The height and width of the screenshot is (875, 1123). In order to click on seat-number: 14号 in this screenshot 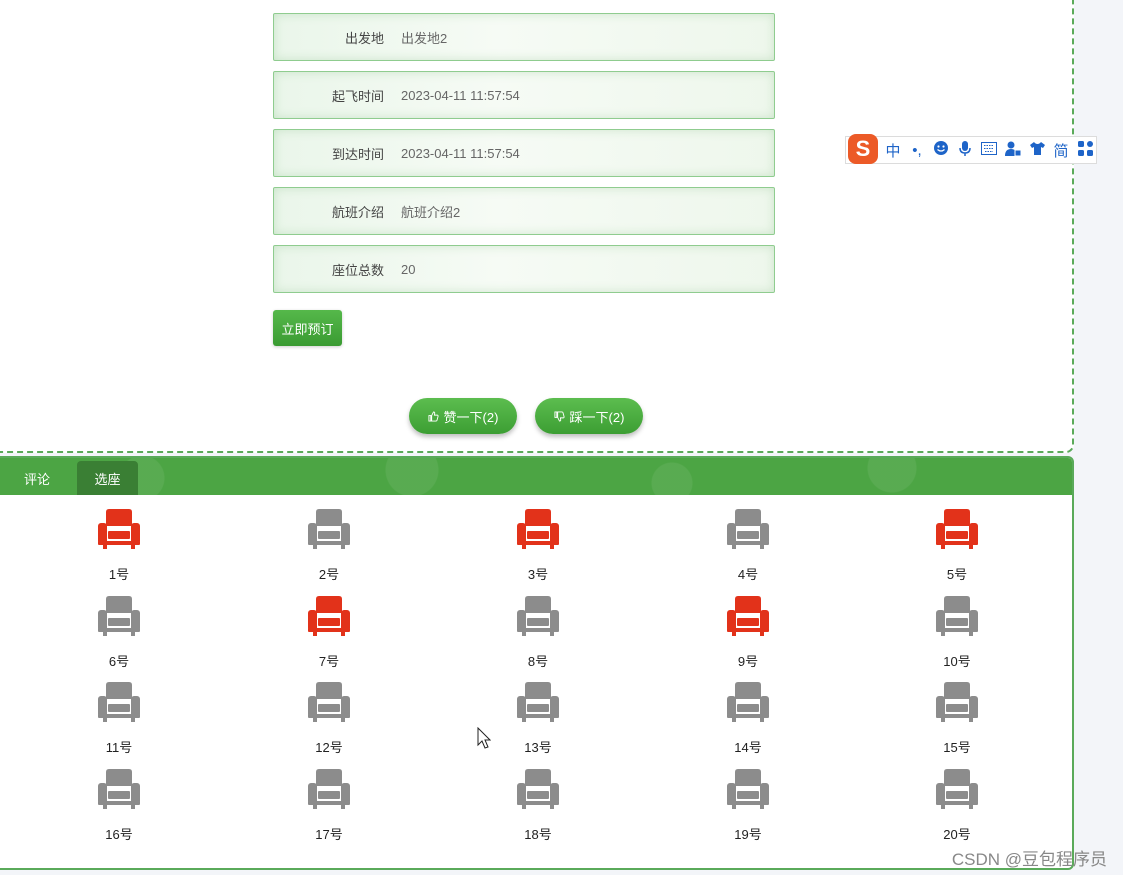, I will do `click(748, 747)`.